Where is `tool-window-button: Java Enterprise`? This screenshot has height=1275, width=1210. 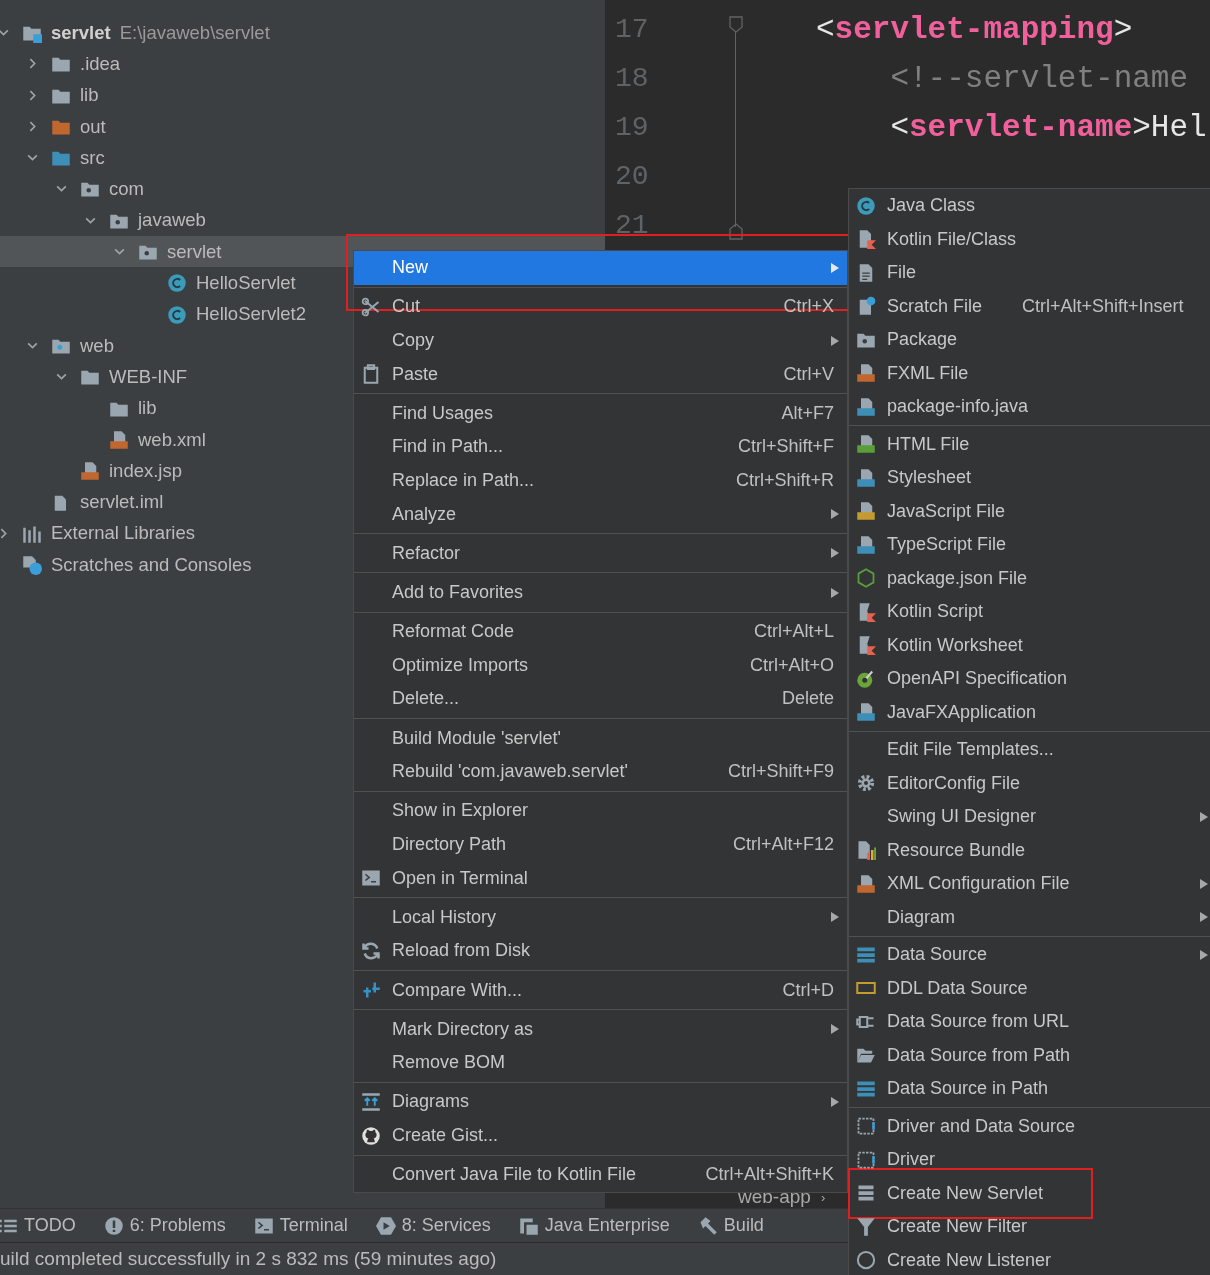 tool-window-button: Java Enterprise is located at coordinates (594, 1226).